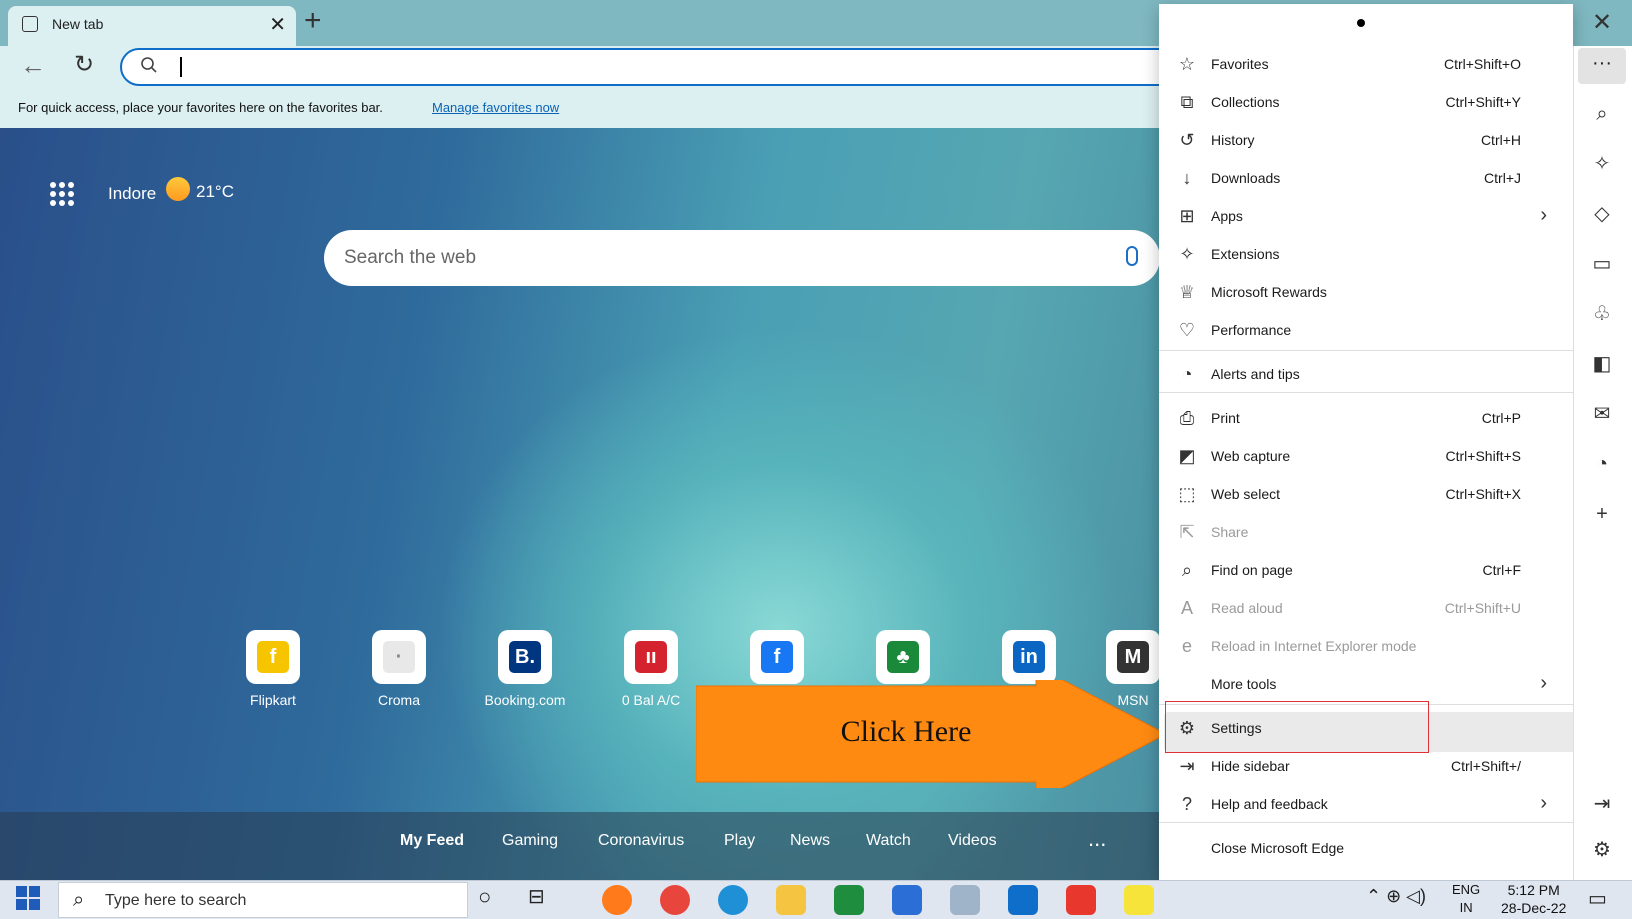  I want to click on file-explorer-icon, so click(791, 900).